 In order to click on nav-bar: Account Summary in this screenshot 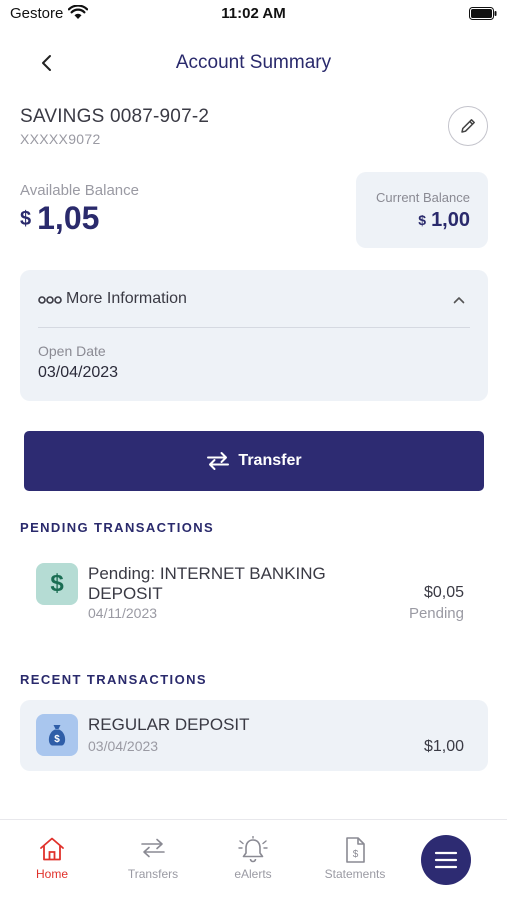, I will do `click(253, 63)`.